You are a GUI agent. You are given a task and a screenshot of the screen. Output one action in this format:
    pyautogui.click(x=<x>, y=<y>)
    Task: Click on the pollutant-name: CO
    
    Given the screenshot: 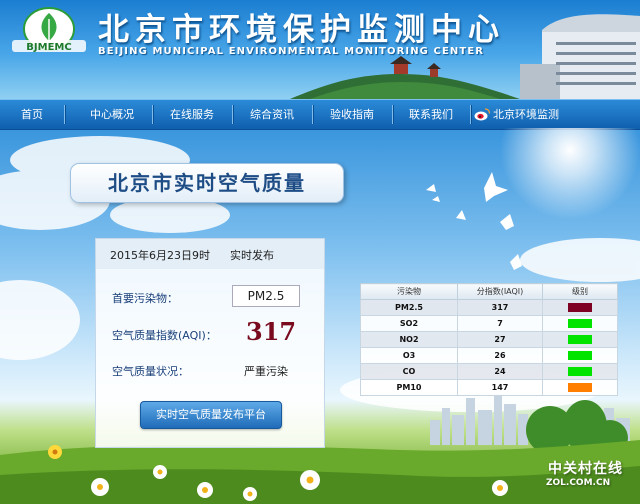 What is the action you would take?
    pyautogui.click(x=409, y=371)
    